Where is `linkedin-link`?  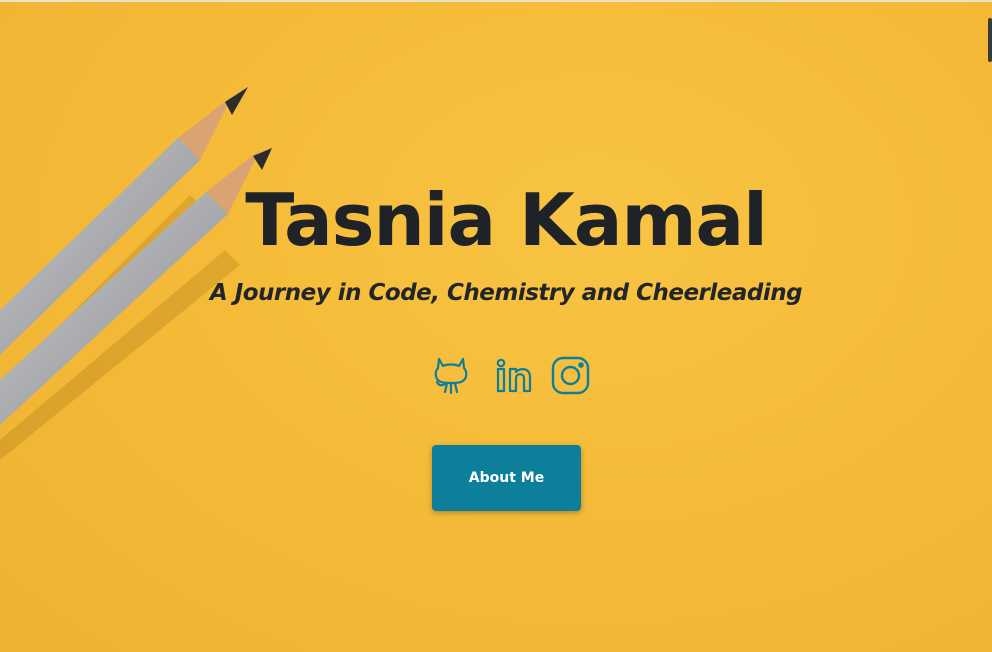
linkedin-link is located at coordinates (515, 375).